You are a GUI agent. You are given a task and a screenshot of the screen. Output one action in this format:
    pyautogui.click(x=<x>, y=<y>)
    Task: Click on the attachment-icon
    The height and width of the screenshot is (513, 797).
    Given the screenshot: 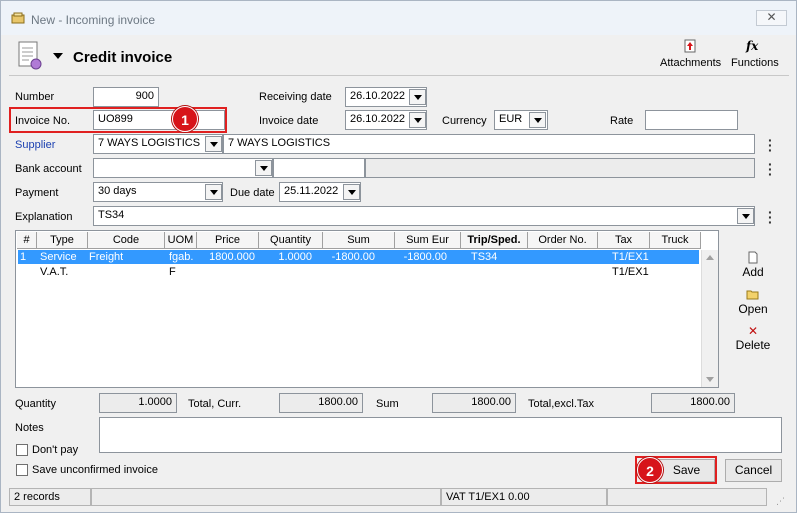 What is the action you would take?
    pyautogui.click(x=690, y=46)
    